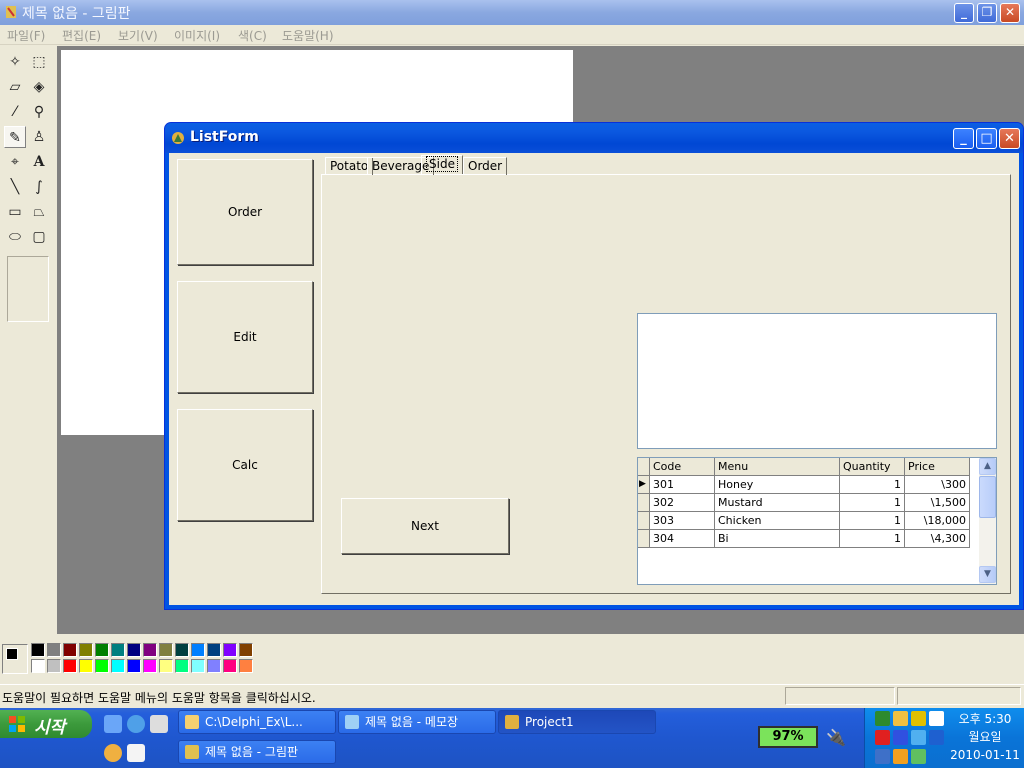  Describe the element at coordinates (682, 485) in the screenshot. I see `grid-cell: 301` at that location.